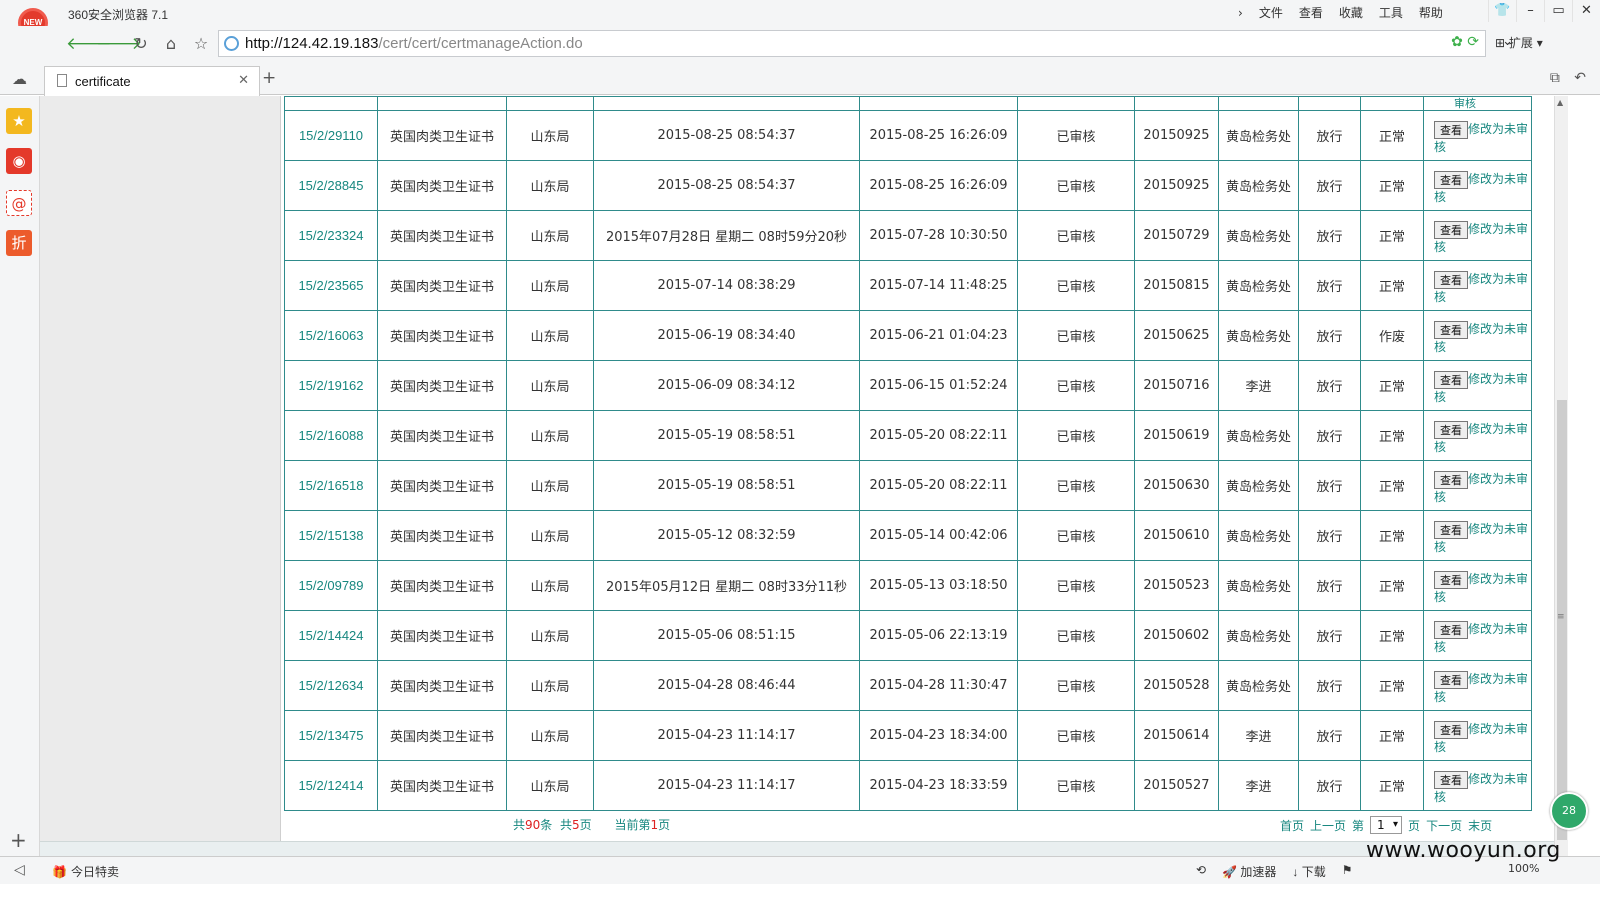 The height and width of the screenshot is (900, 1600). Describe the element at coordinates (1431, 13) in the screenshot. I see `menu-help: 帮助` at that location.